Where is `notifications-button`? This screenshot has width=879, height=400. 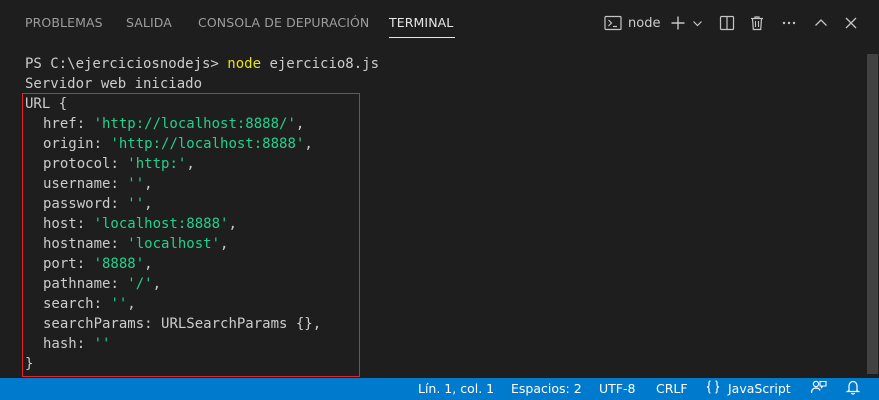
notifications-button is located at coordinates (853, 389).